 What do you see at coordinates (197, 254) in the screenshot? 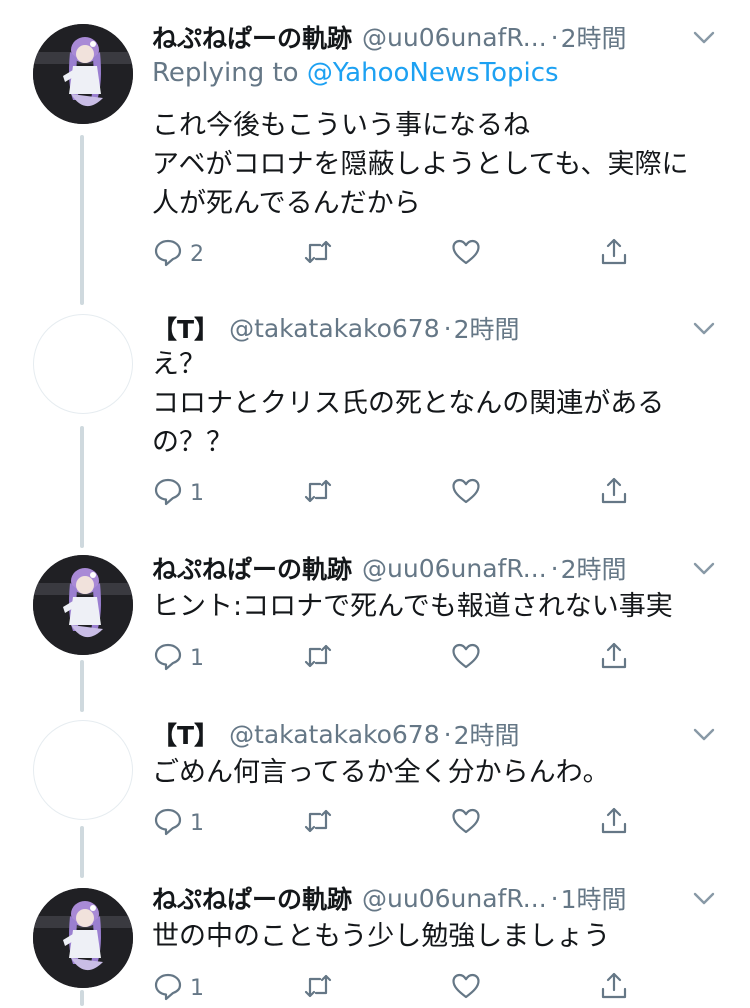
I see `reply-count: 2` at bounding box center [197, 254].